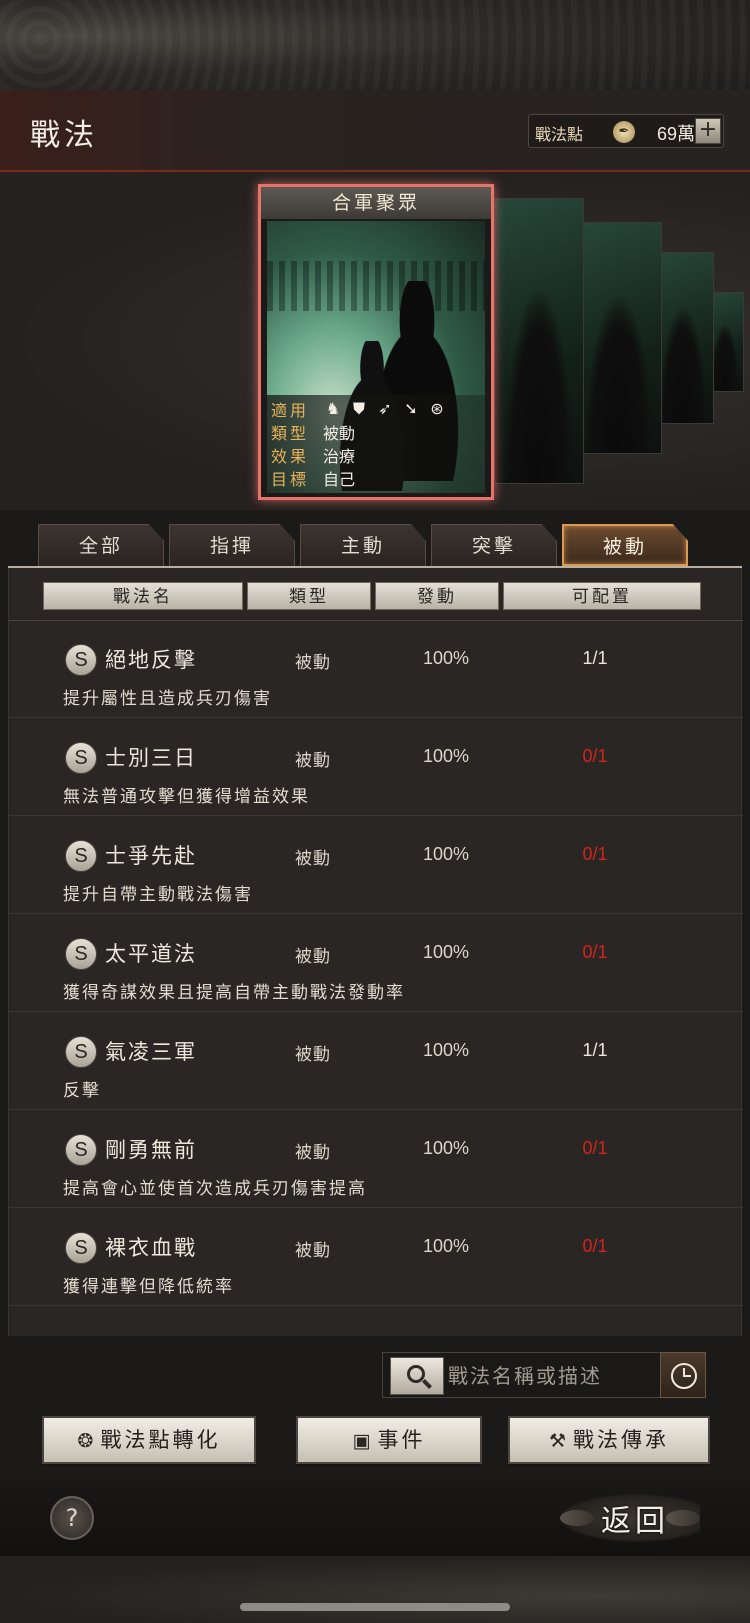 This screenshot has height=1623, width=750. I want to click on info-row-effect: 效果 治療, so click(313, 454).